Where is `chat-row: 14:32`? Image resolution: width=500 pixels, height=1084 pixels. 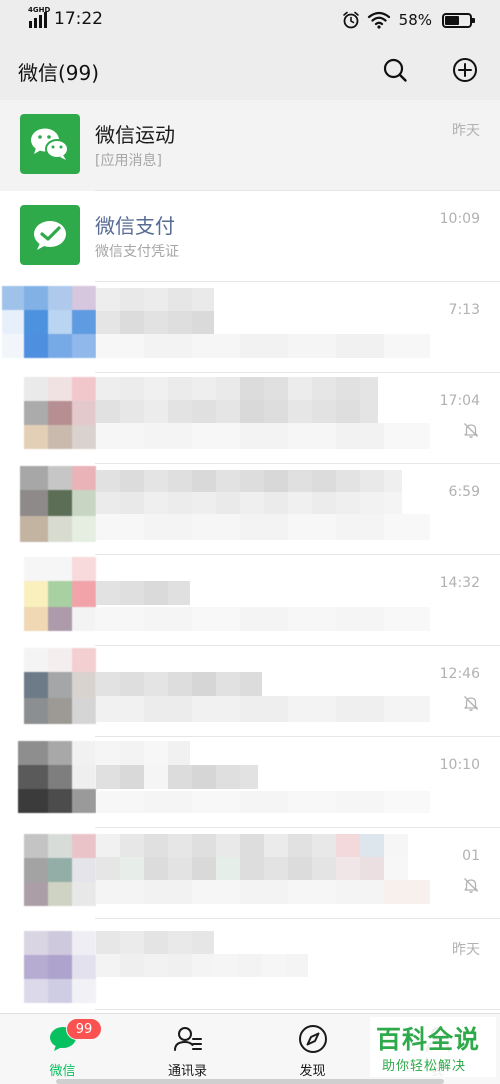 chat-row: 14:32 is located at coordinates (250, 600).